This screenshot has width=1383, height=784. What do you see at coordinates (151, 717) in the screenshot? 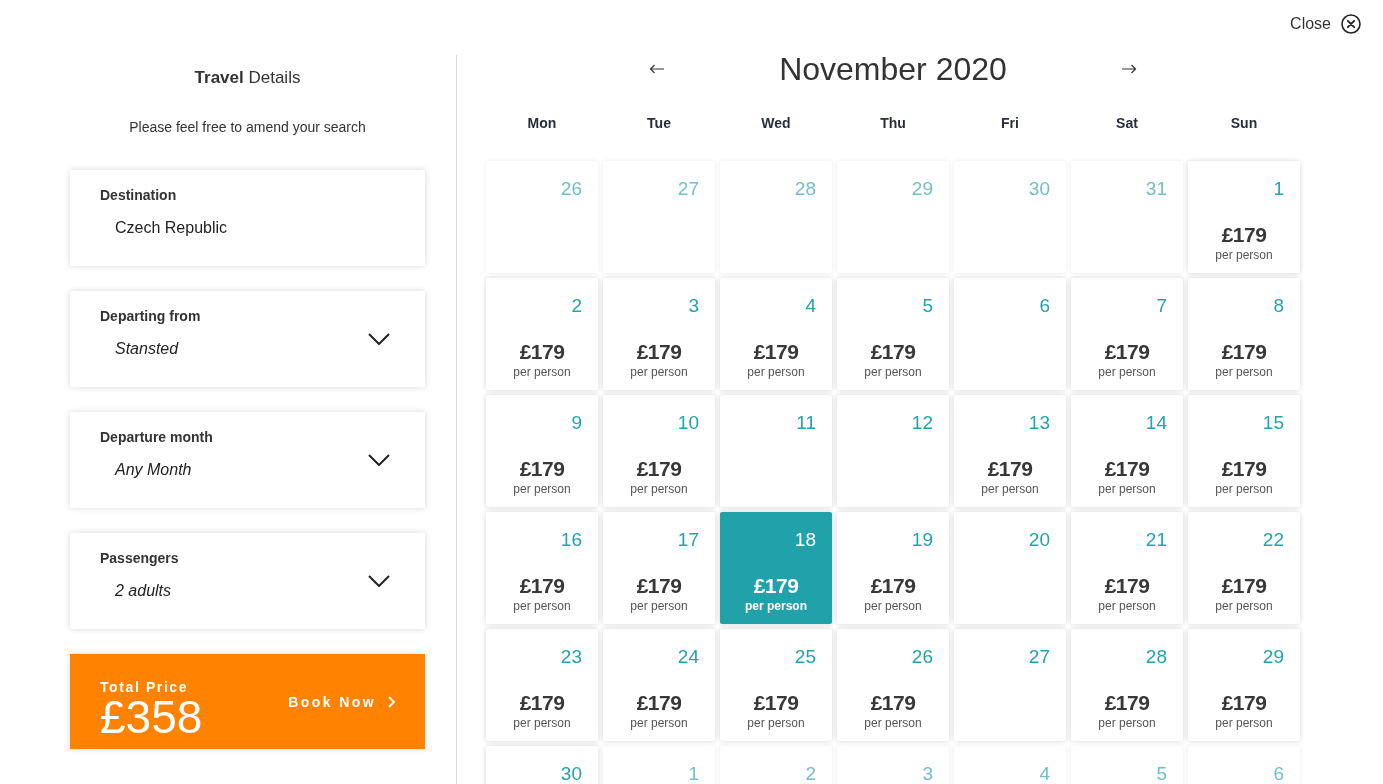
I see `total-price-amount: £358` at bounding box center [151, 717].